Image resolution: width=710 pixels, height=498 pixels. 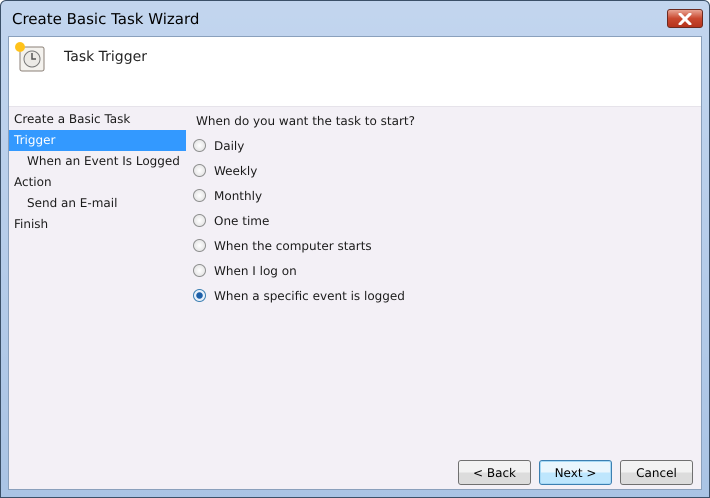 I want to click on dialog-button: Cancel, so click(x=656, y=472).